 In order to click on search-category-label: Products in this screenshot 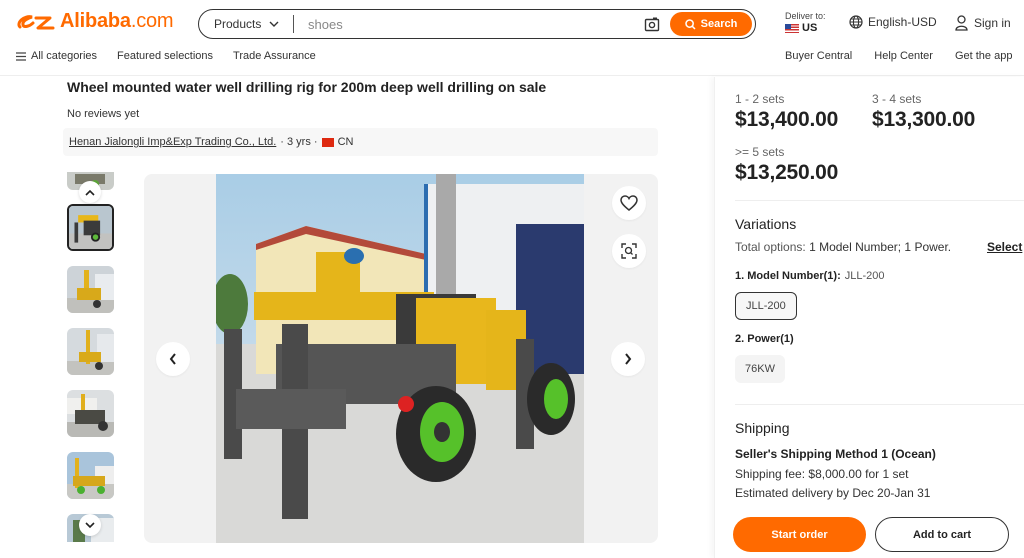, I will do `click(238, 24)`.